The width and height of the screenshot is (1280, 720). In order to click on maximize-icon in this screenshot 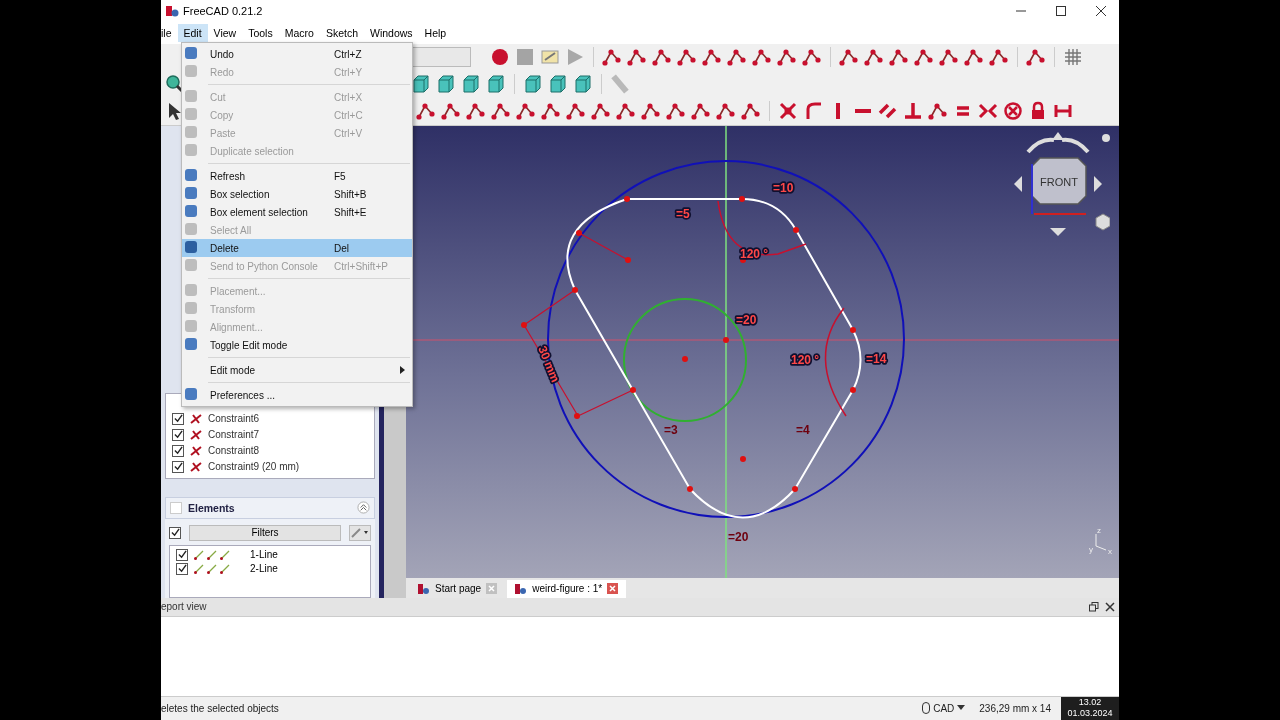, I will do `click(1061, 11)`.